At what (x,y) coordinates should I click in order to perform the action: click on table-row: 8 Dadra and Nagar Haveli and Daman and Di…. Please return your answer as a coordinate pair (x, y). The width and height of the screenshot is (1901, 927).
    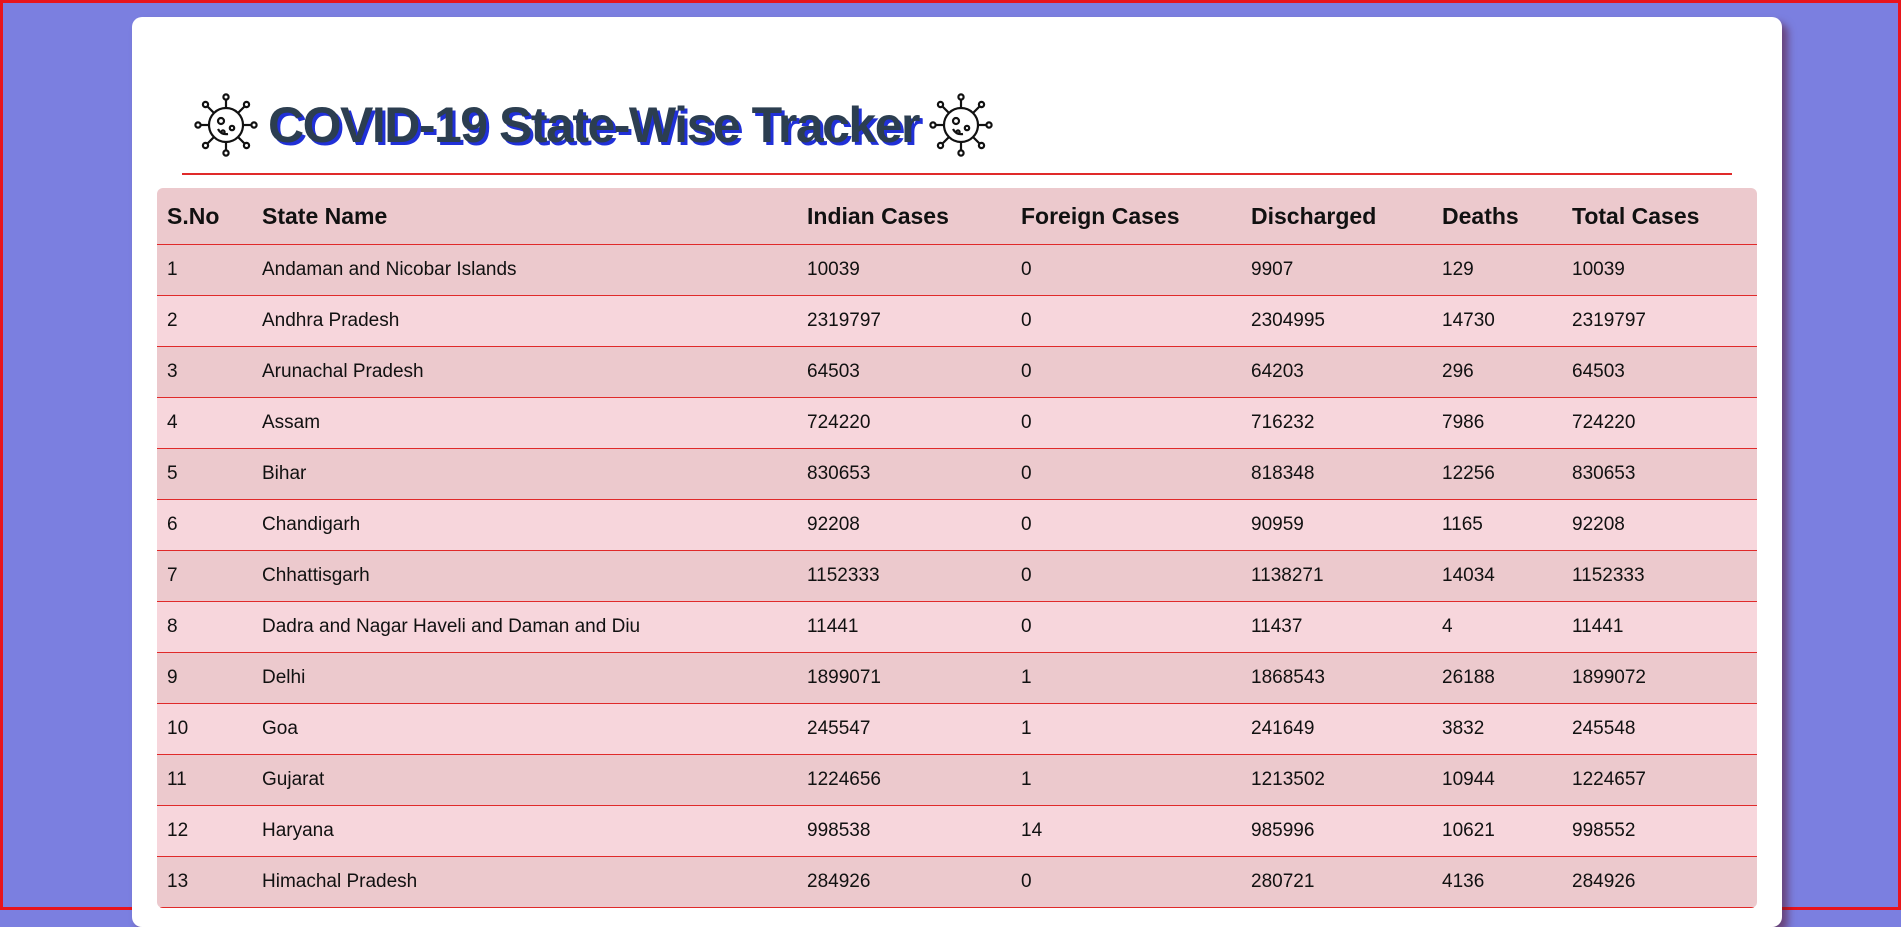
    Looking at the image, I should click on (957, 627).